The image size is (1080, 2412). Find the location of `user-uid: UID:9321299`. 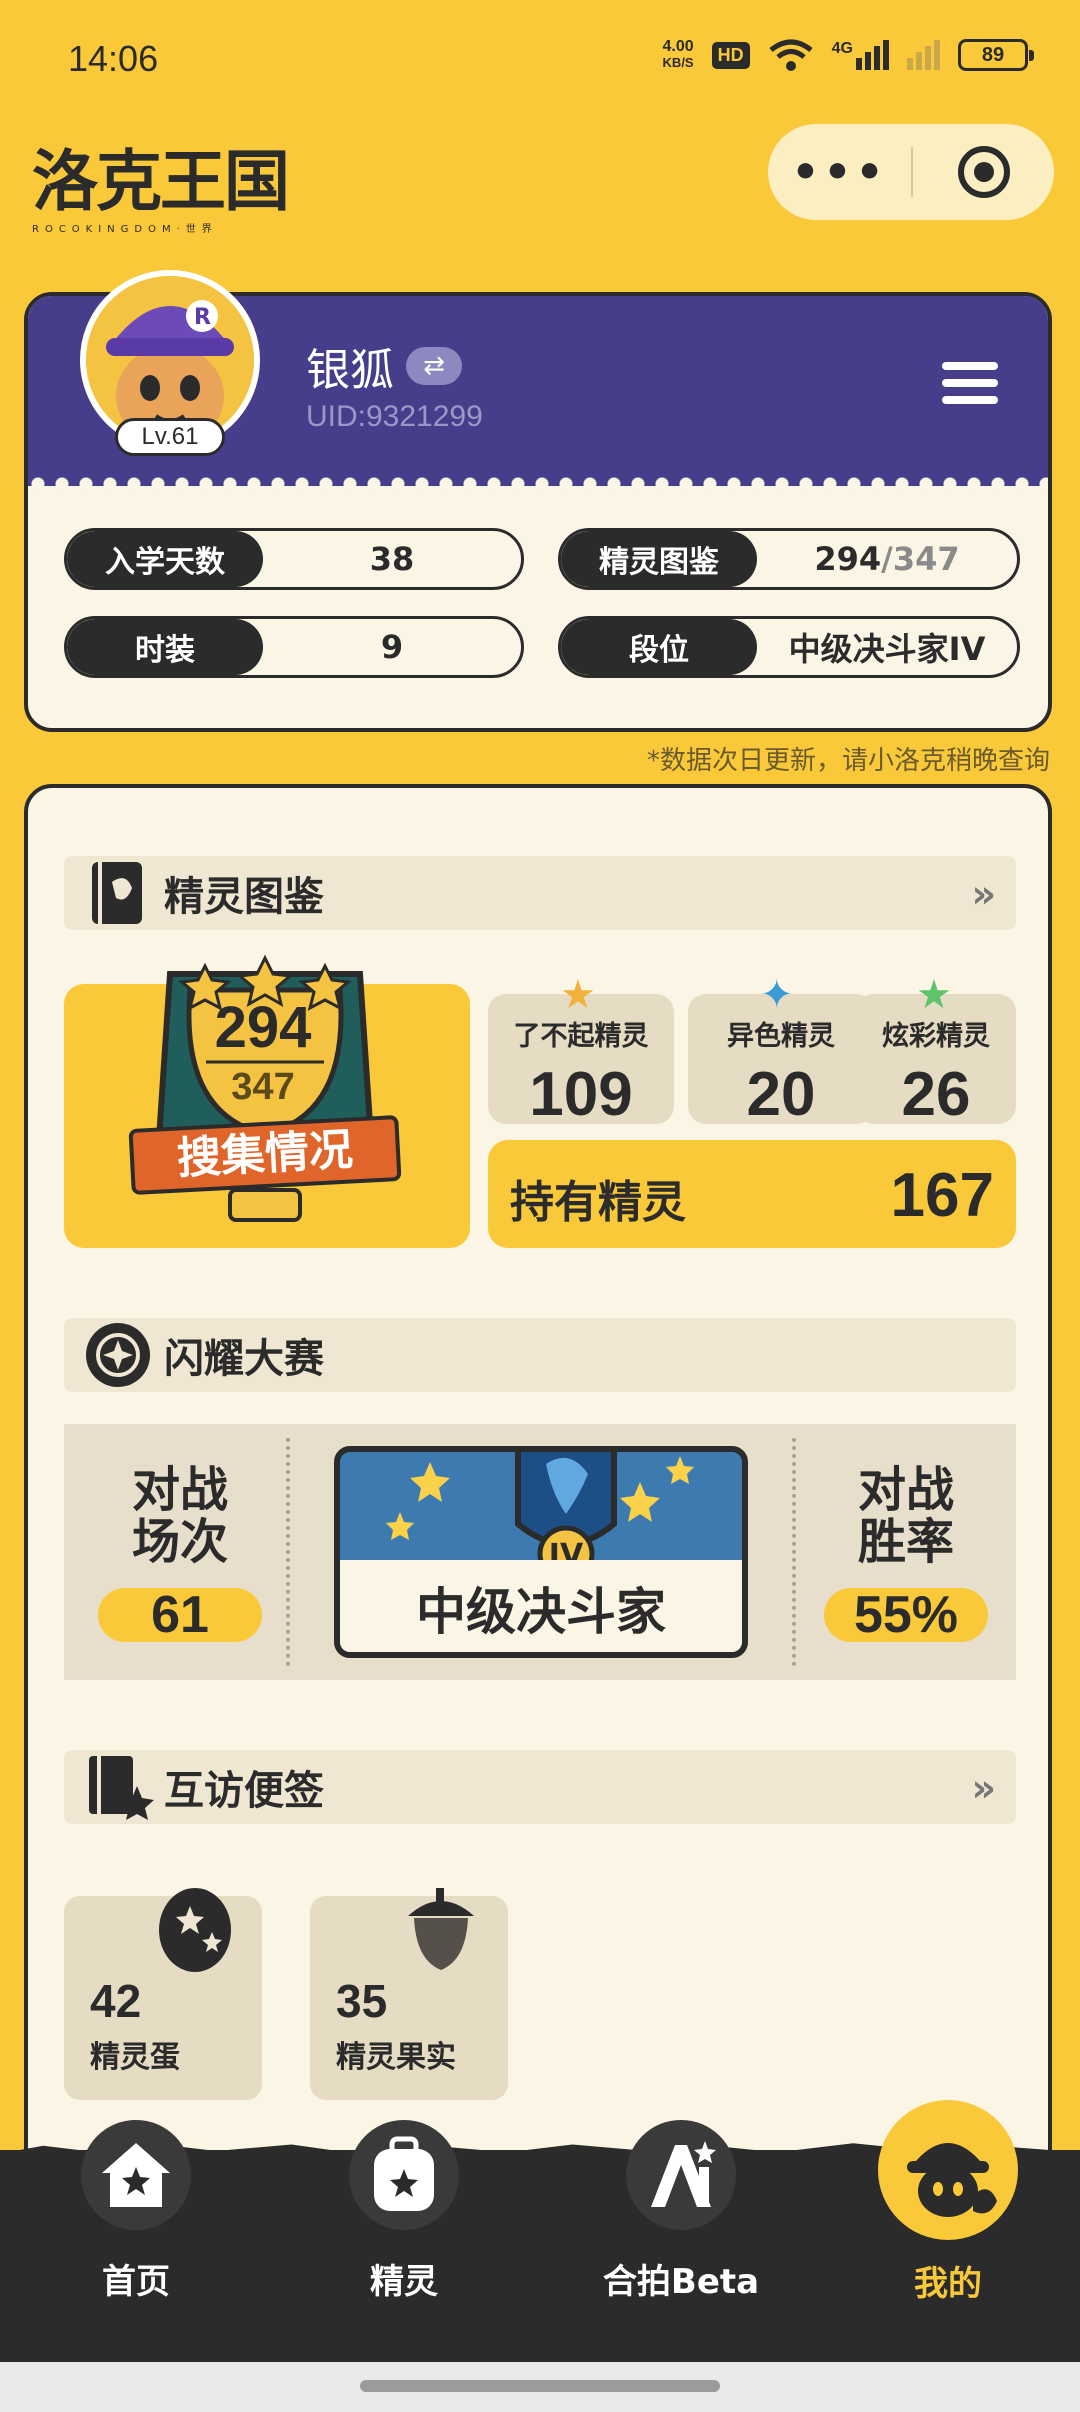

user-uid: UID:9321299 is located at coordinates (394, 416).